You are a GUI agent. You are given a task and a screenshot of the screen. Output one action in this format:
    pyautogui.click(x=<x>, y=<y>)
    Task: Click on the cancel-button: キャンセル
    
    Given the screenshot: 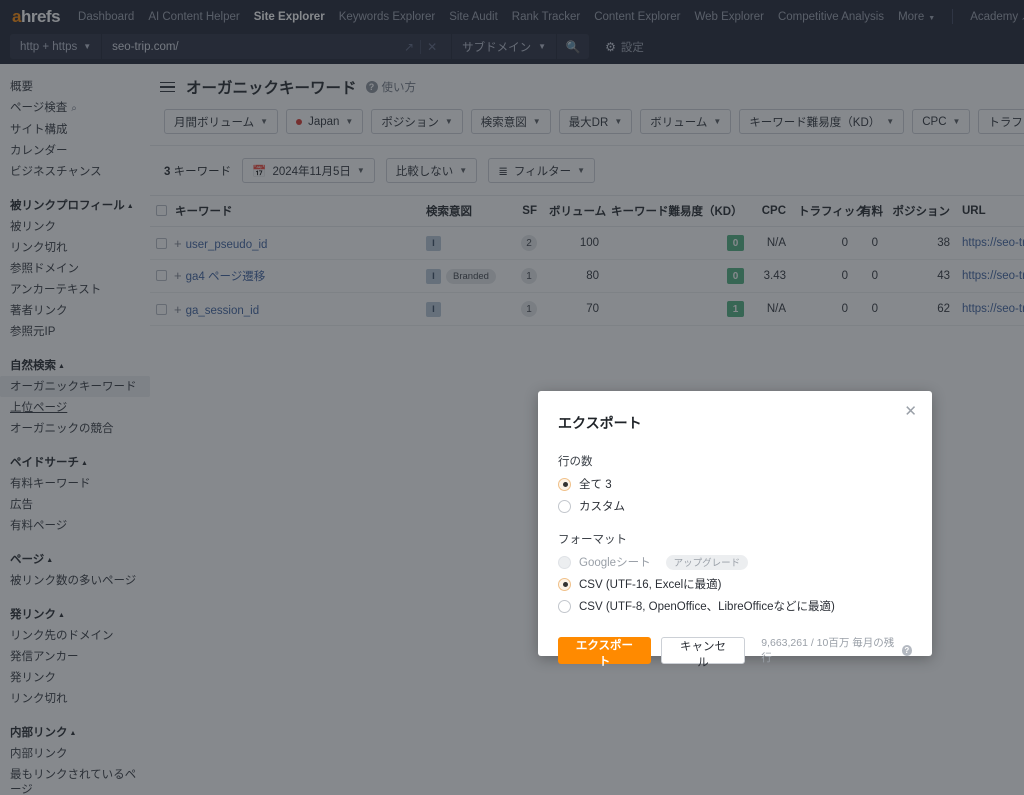 What is the action you would take?
    pyautogui.click(x=703, y=652)
    